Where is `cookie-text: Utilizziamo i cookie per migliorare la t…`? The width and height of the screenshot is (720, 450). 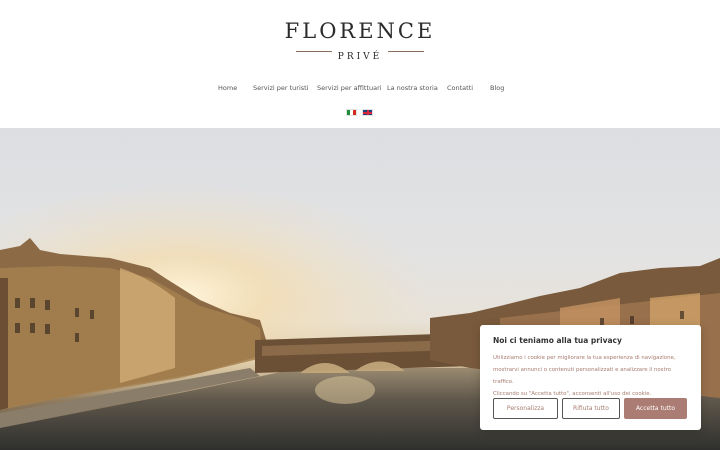 cookie-text: Utilizziamo i cookie per migliorare la t… is located at coordinates (593, 376).